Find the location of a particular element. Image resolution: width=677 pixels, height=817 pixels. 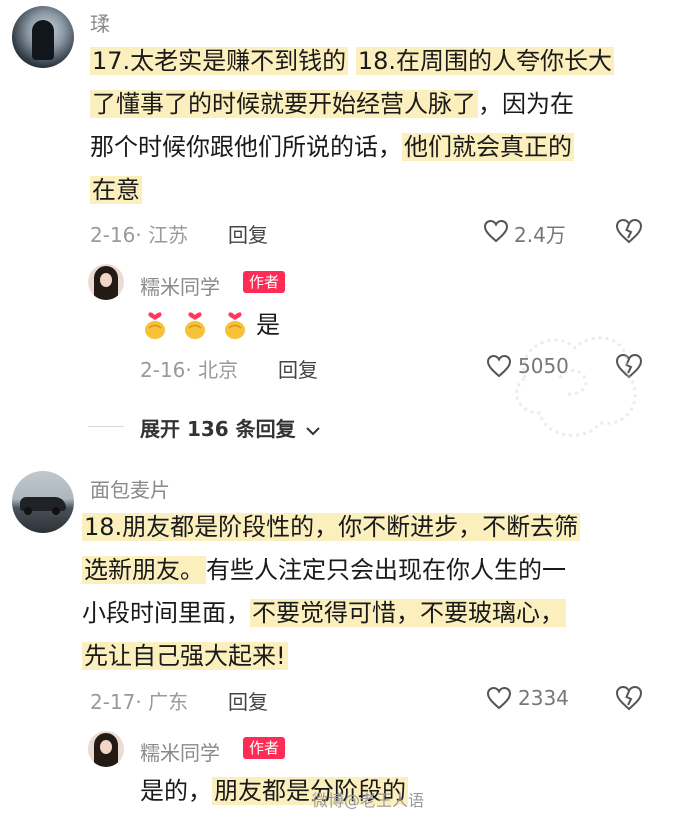

highlighted-text: 先让自己强大起来! is located at coordinates (185, 656).